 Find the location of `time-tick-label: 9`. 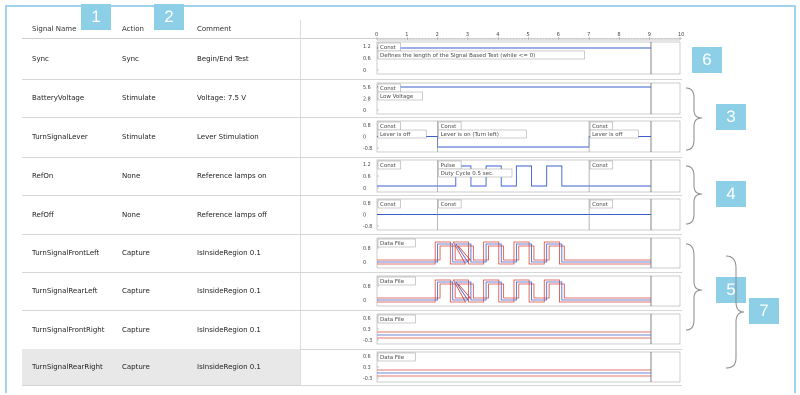

time-tick-label: 9 is located at coordinates (649, 35).